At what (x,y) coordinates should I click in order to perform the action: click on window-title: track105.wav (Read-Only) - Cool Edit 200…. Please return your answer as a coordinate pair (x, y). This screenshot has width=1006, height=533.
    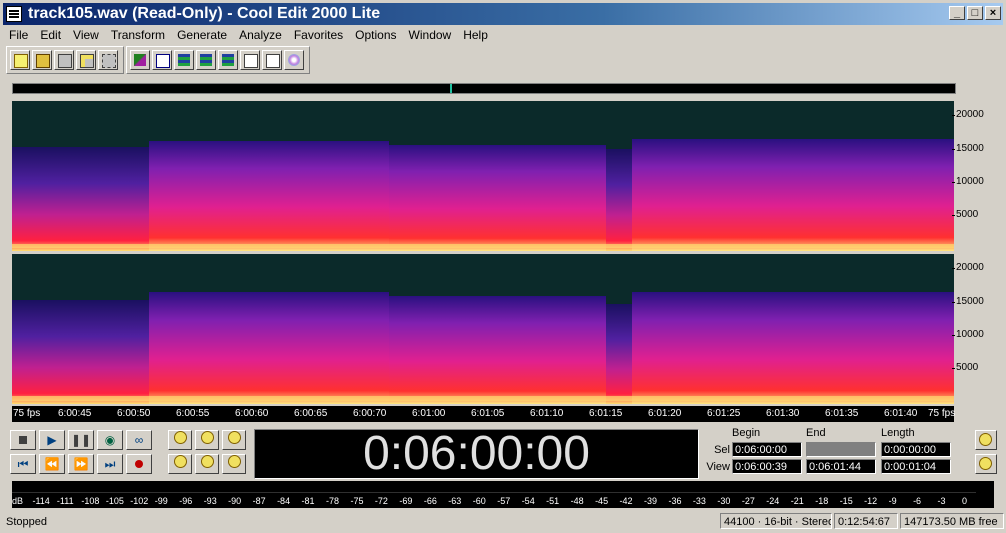
    Looking at the image, I should click on (204, 13).